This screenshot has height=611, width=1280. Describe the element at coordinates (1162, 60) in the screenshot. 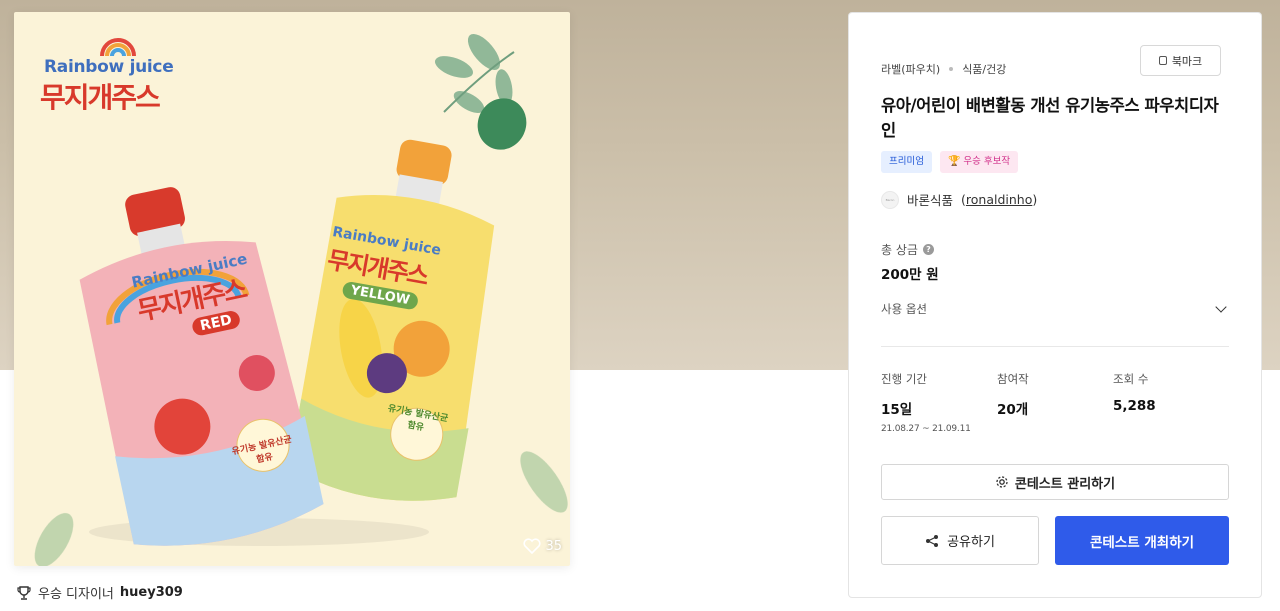

I see `bookmark-icon` at that location.